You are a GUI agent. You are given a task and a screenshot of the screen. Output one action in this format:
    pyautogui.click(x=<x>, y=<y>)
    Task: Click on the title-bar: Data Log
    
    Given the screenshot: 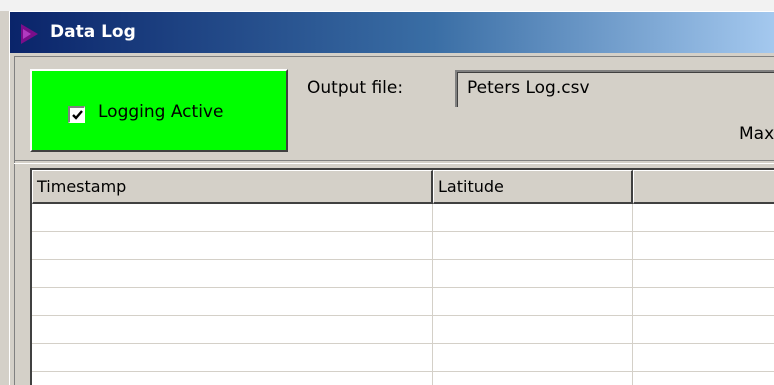 What is the action you would take?
    pyautogui.click(x=392, y=32)
    